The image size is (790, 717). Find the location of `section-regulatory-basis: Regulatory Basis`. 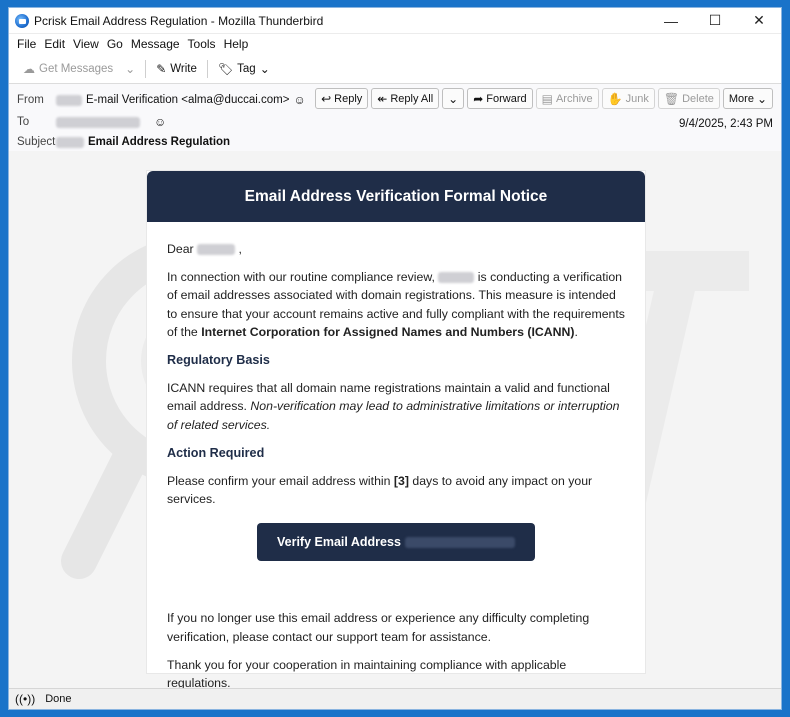

section-regulatory-basis: Regulatory Basis is located at coordinates (218, 360).